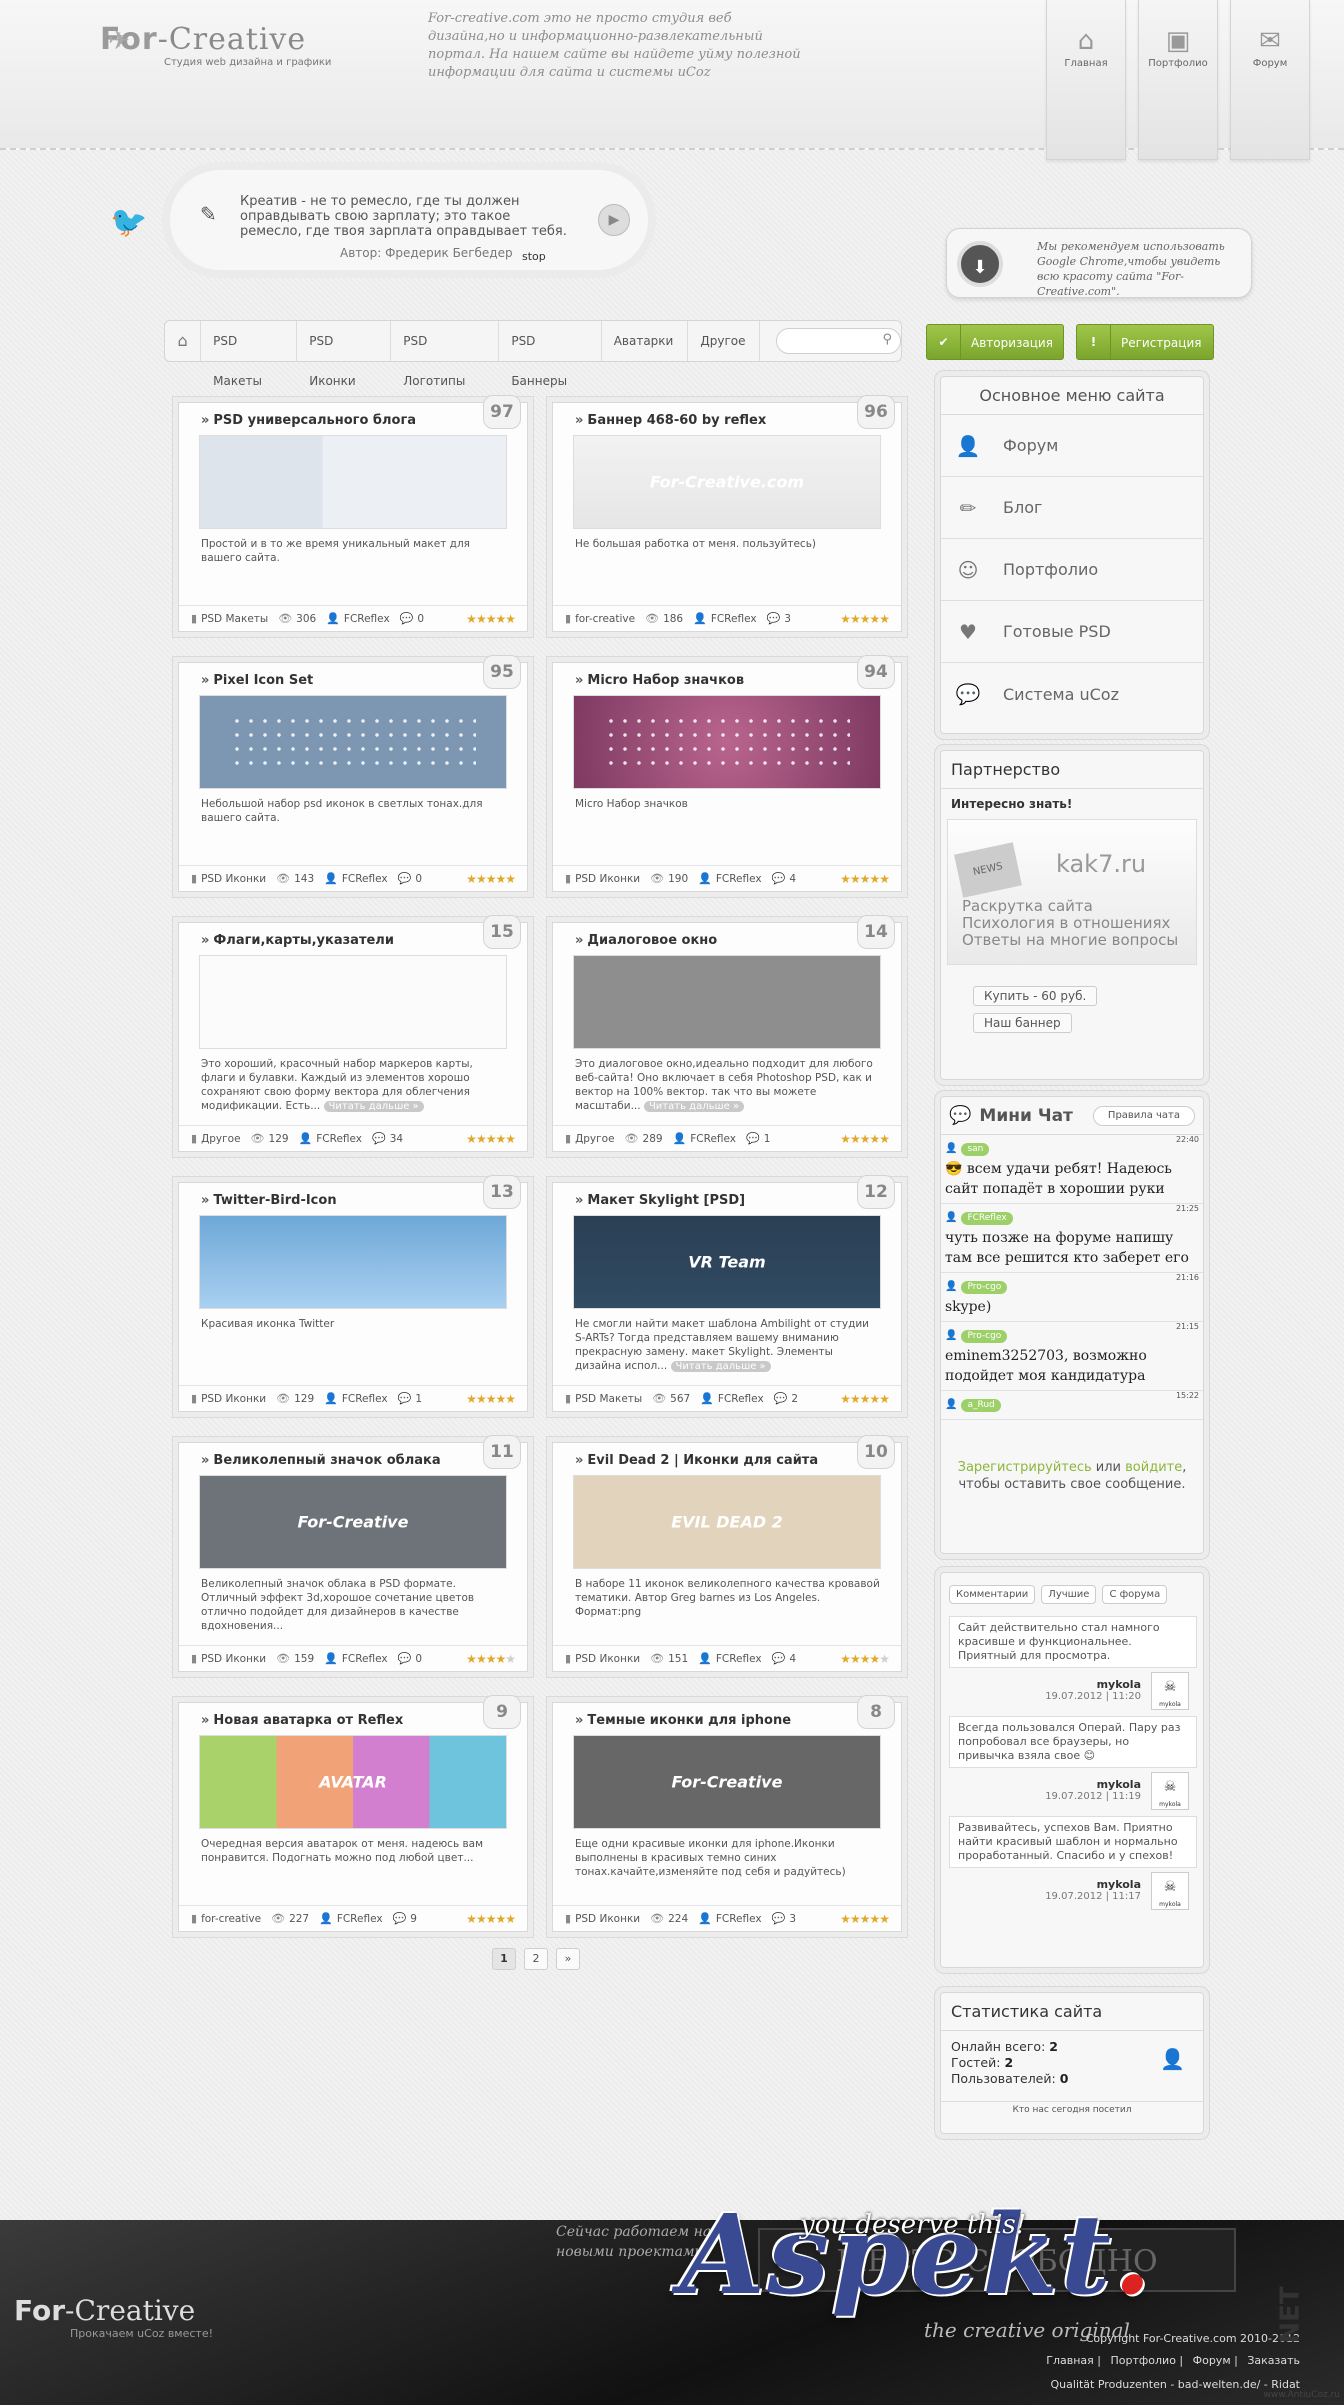  Describe the element at coordinates (779, 618) in the screenshot. I see `post-comments: 💬 3` at that location.